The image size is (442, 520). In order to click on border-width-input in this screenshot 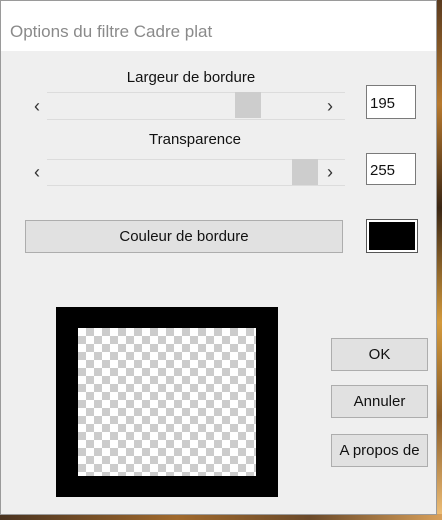, I will do `click(391, 102)`.